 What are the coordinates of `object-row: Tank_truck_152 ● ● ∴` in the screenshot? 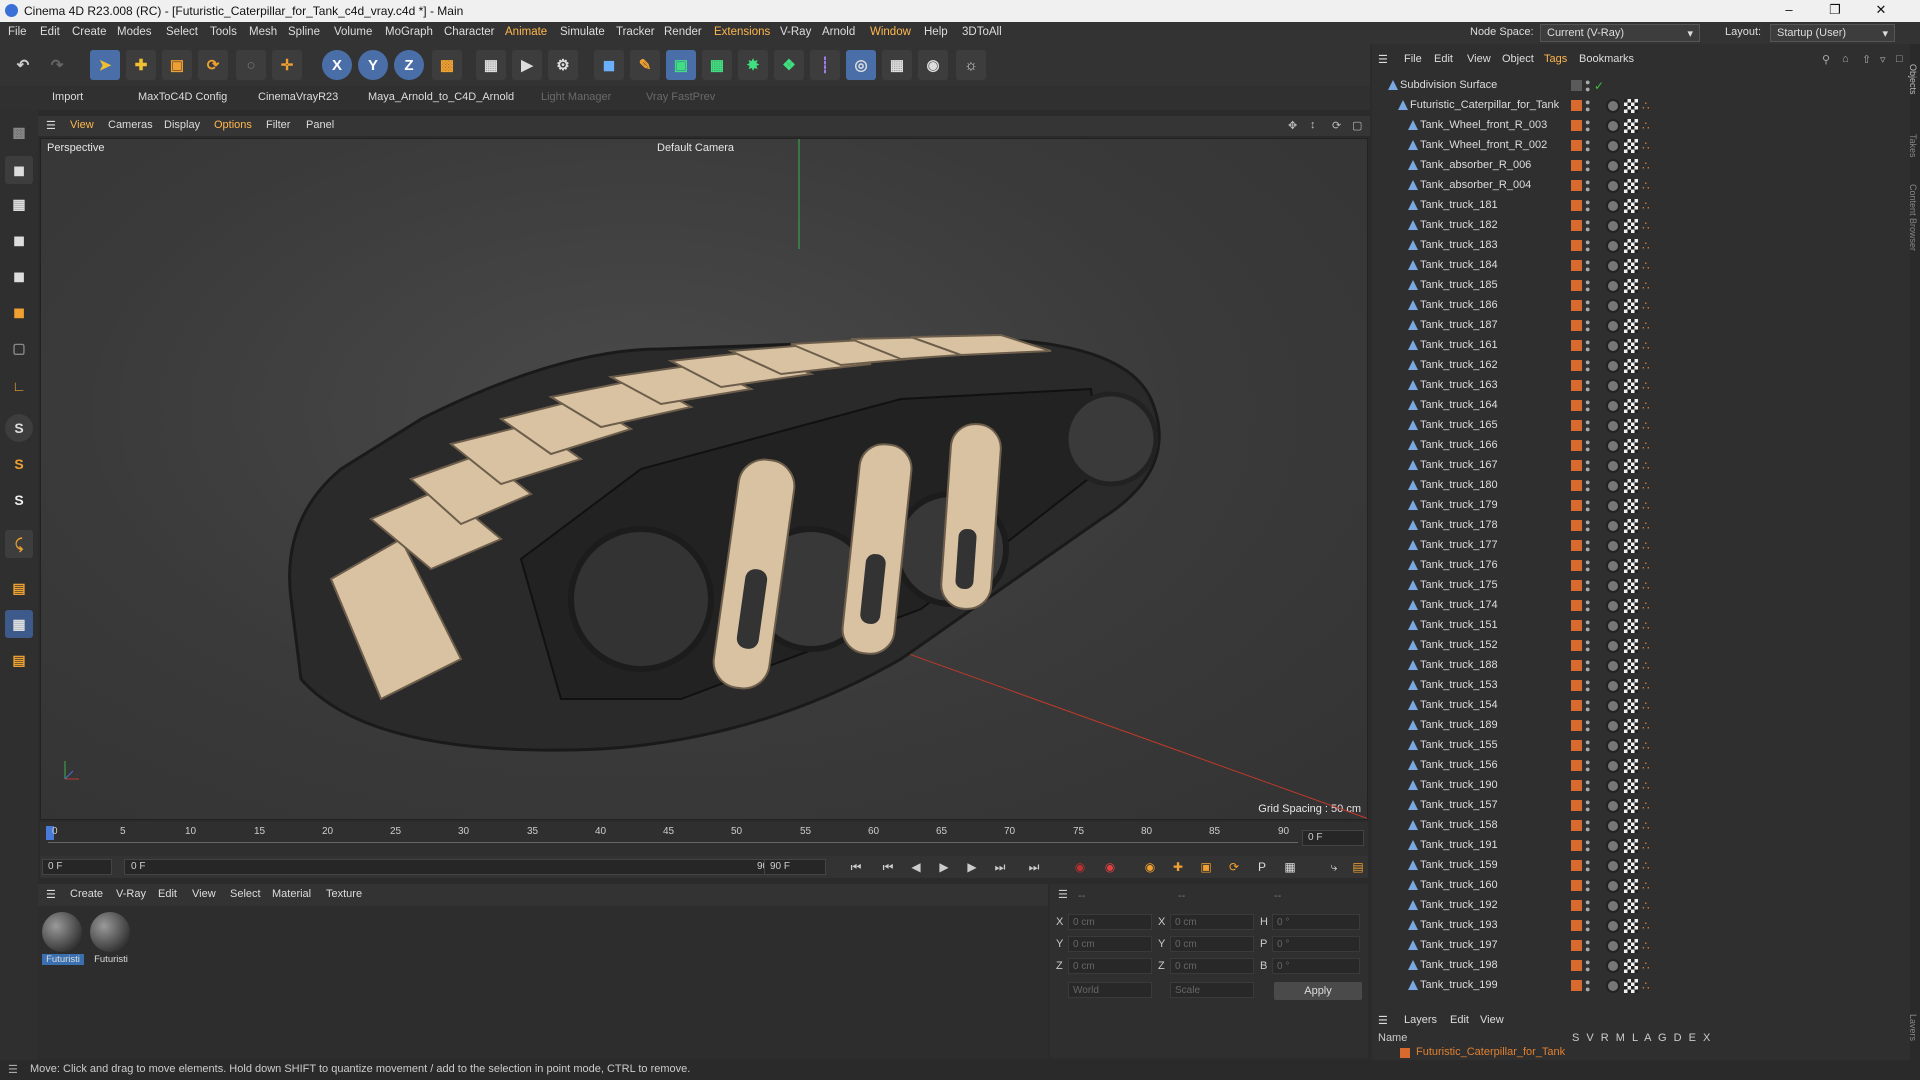 It's located at (1637, 646).